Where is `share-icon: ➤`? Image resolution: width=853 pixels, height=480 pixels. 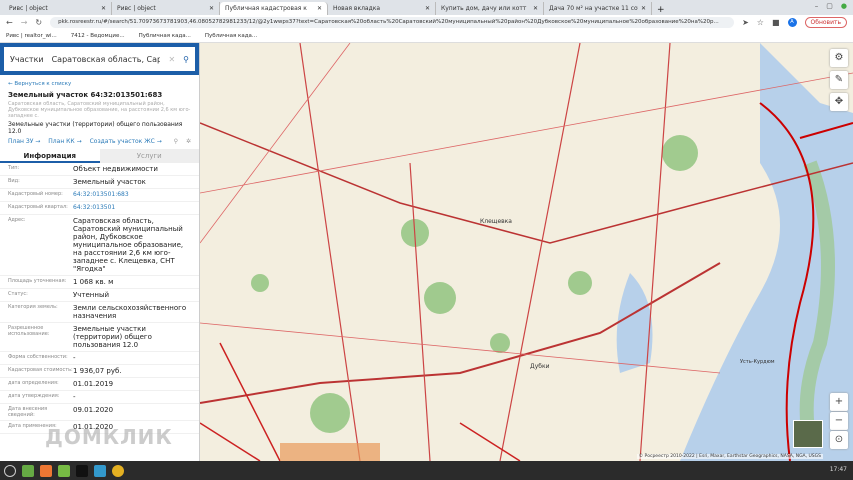 share-icon: ➤ is located at coordinates (745, 22).